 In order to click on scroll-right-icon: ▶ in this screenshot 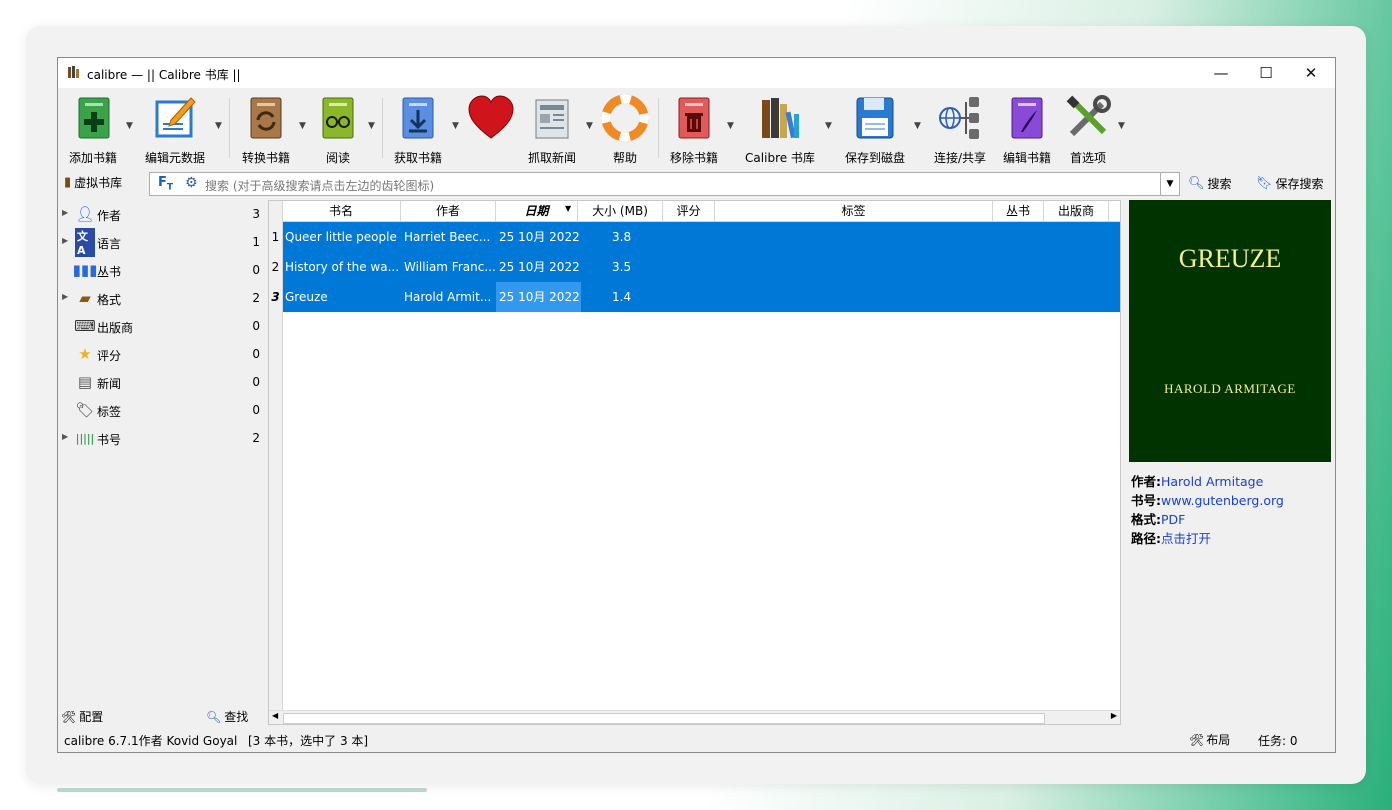, I will do `click(1114, 715)`.